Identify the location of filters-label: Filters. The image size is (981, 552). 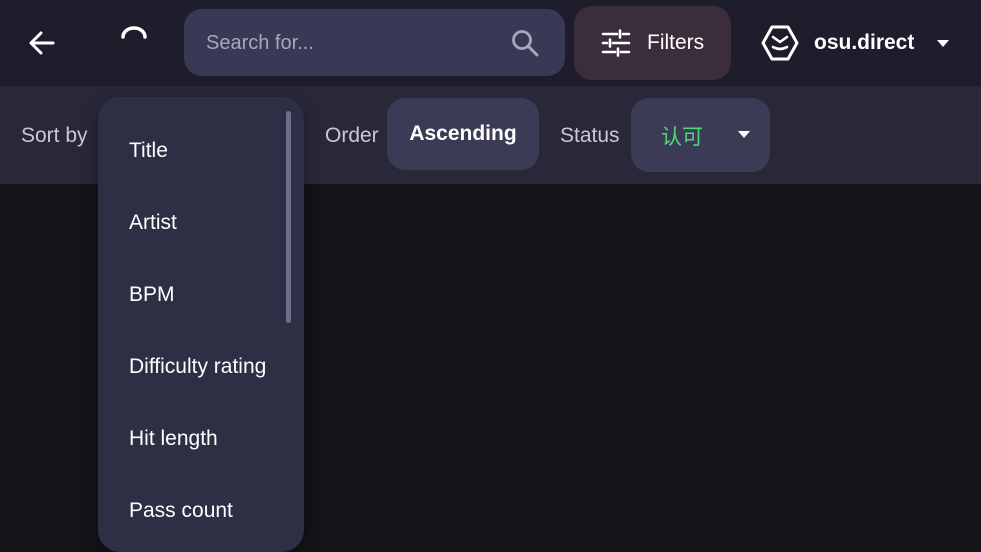
(676, 42).